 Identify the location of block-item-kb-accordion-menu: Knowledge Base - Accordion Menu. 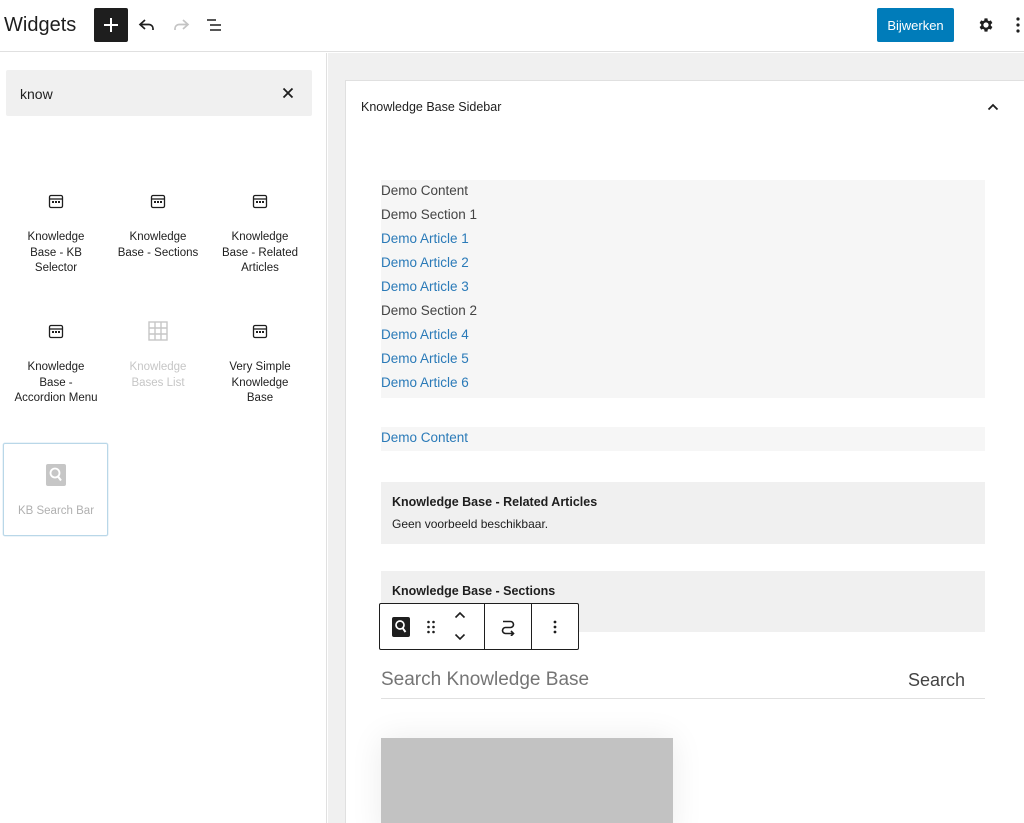
(56, 364).